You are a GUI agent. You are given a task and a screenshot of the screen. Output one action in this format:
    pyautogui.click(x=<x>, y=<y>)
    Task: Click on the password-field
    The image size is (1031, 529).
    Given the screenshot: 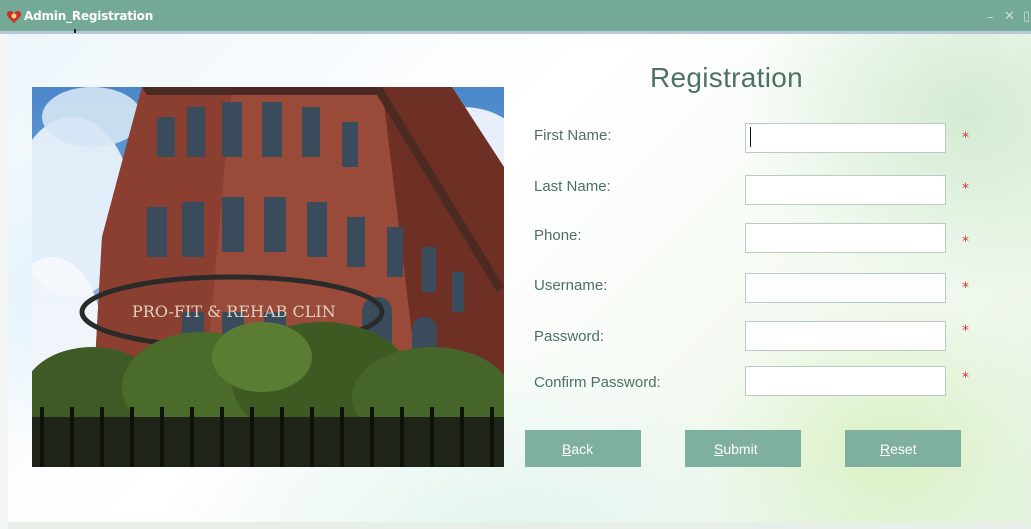 What is the action you would take?
    pyautogui.click(x=845, y=336)
    